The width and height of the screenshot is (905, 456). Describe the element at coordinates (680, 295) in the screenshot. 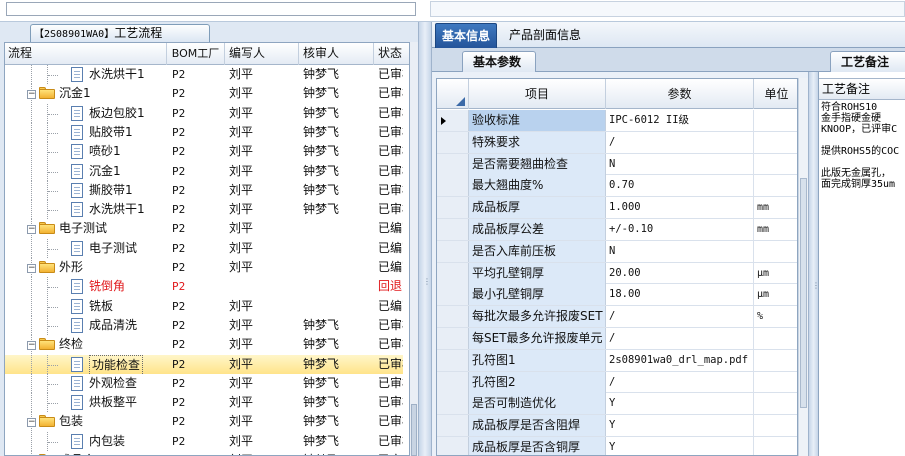

I see `param-value-cell: 18.00` at that location.